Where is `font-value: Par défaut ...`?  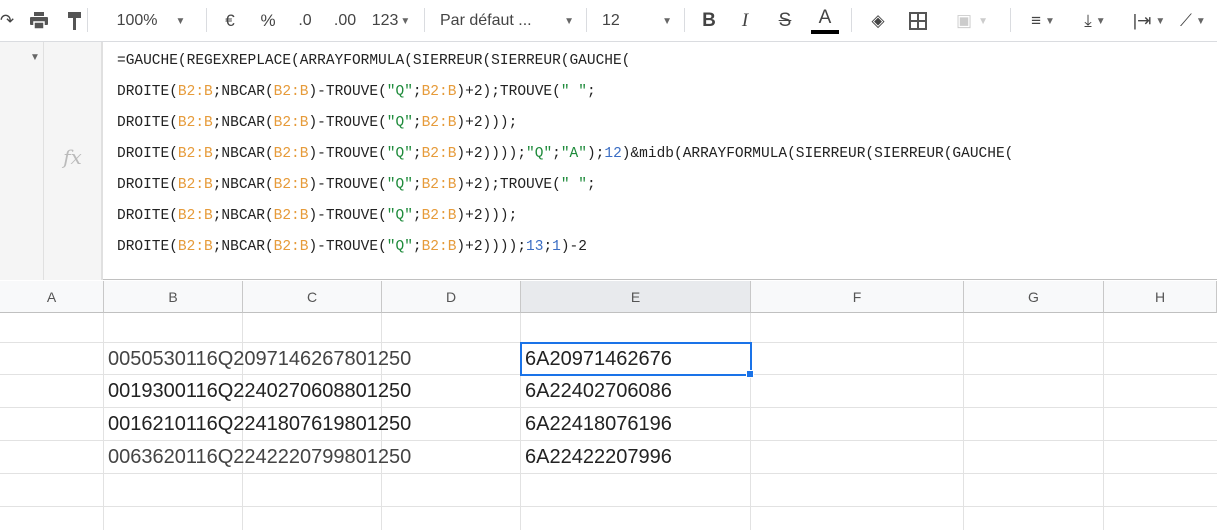 font-value: Par défaut ... is located at coordinates (486, 20).